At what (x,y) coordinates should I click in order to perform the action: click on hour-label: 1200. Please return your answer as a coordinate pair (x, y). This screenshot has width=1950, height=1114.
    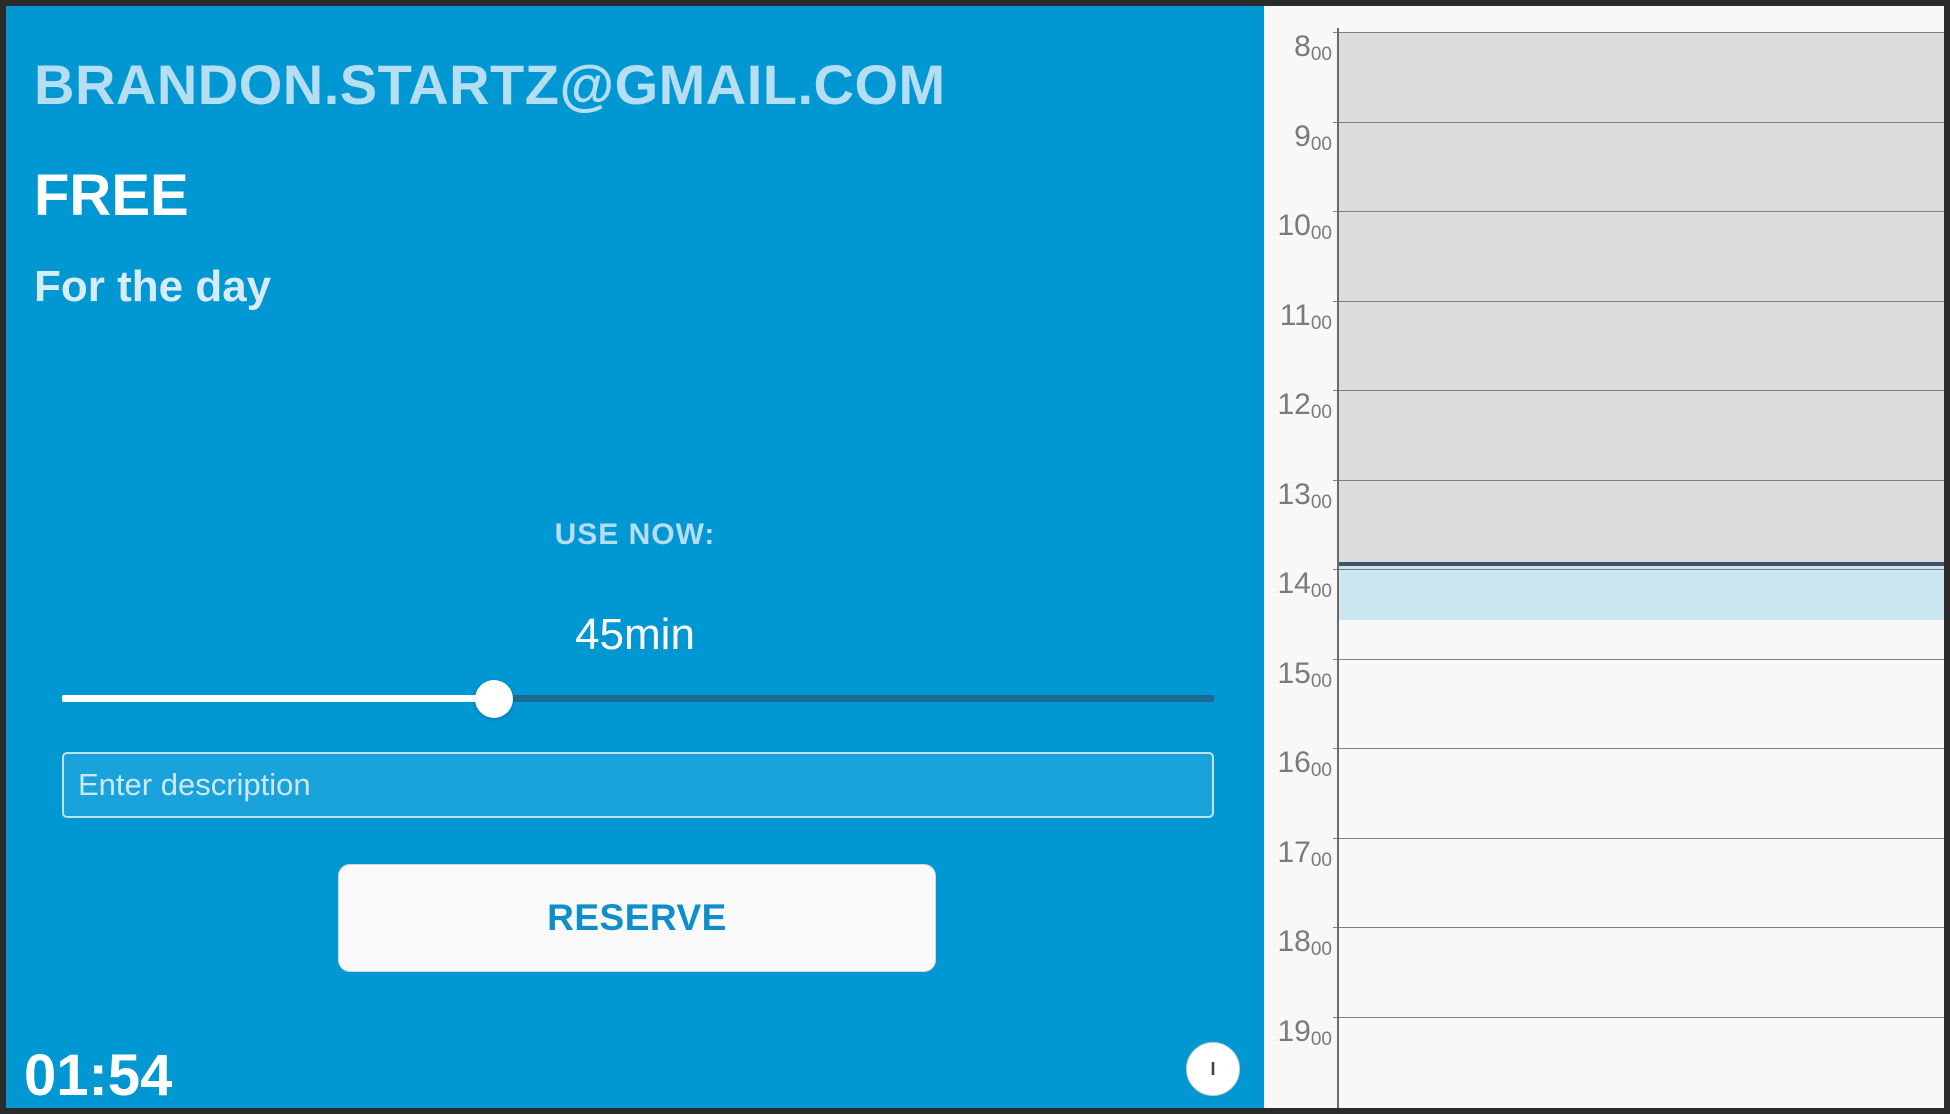
    Looking at the image, I should click on (1298, 407).